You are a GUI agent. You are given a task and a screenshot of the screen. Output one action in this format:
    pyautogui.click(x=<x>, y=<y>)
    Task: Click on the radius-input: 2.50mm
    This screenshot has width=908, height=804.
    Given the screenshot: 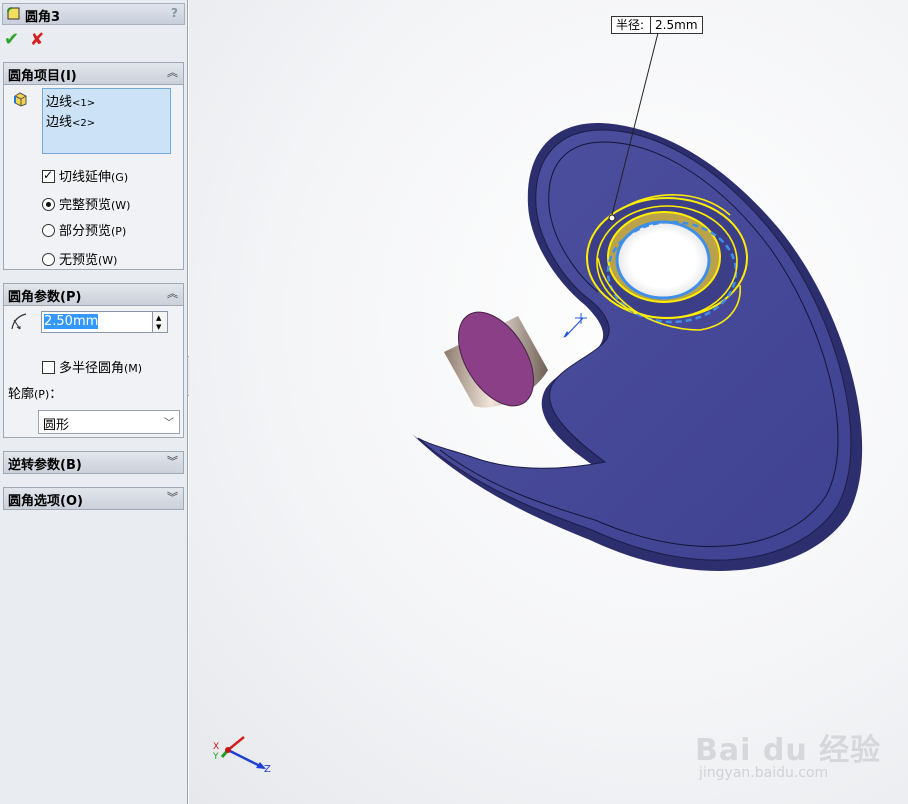 What is the action you would take?
    pyautogui.click(x=97, y=322)
    